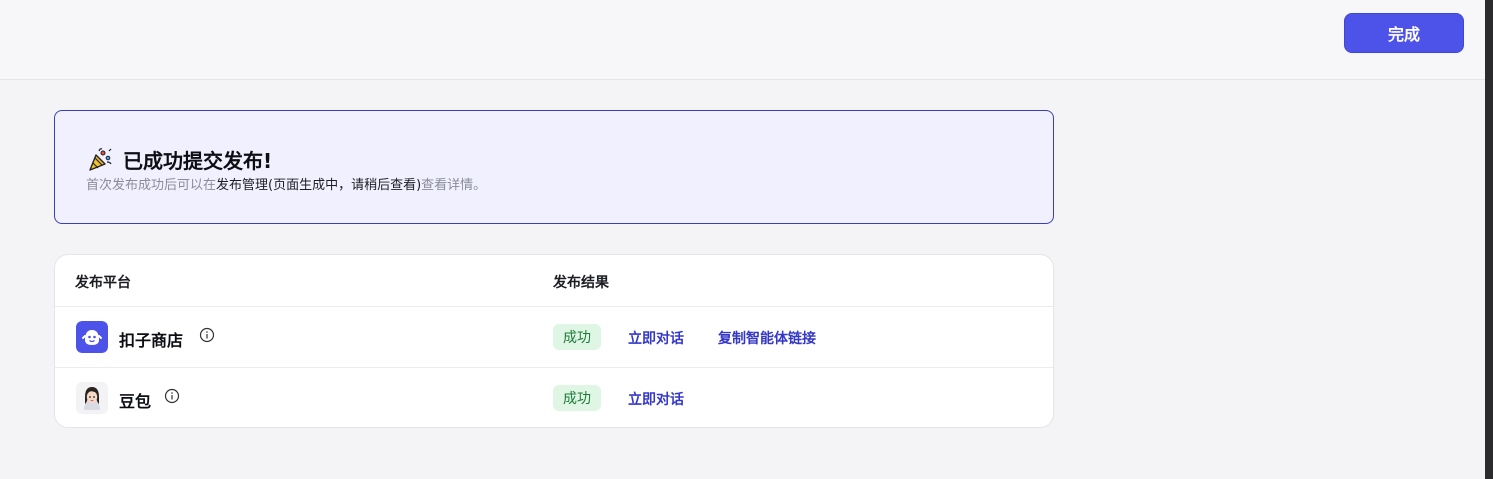 The image size is (1493, 479). What do you see at coordinates (767, 338) in the screenshot?
I see `copy-agent-link: 复制智能体链接` at bounding box center [767, 338].